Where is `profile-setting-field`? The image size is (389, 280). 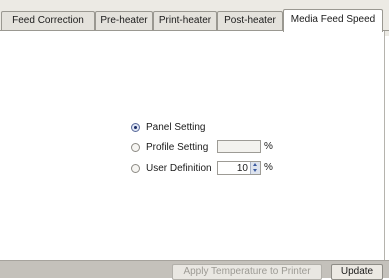 profile-setting-field is located at coordinates (239, 146).